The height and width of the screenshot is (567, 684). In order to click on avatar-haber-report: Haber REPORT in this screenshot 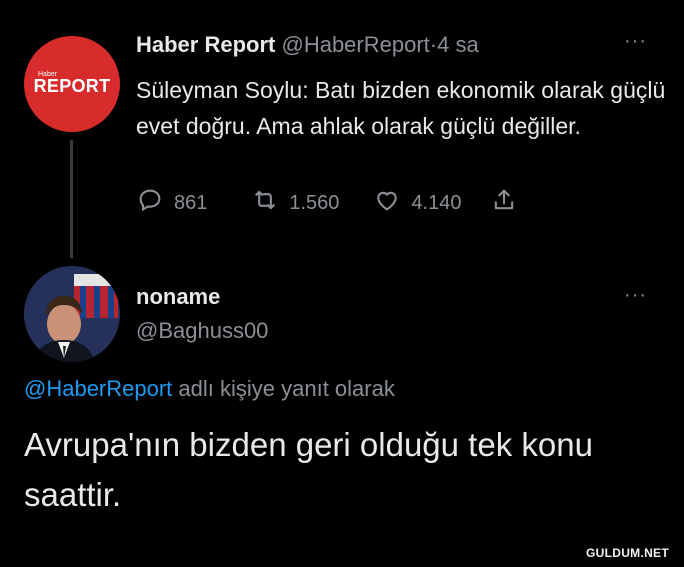, I will do `click(72, 84)`.